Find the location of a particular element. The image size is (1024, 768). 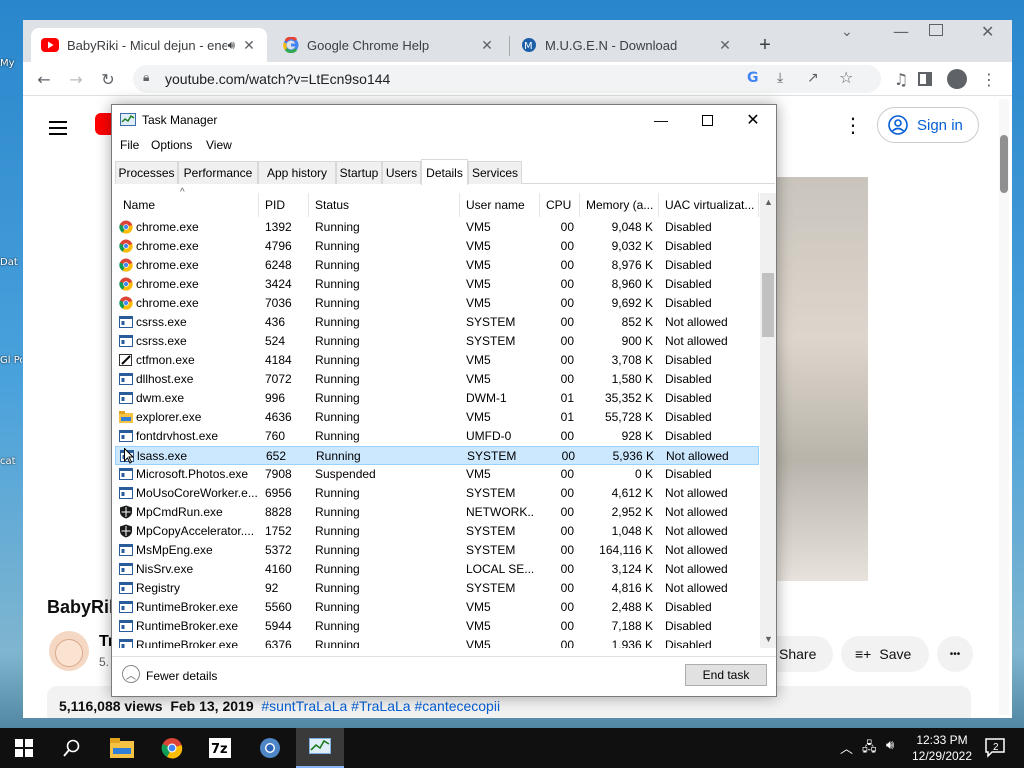

tab-babyriki: BabyRiki - Micul dejun - ene 🔊︎ ✕ is located at coordinates (149, 45).